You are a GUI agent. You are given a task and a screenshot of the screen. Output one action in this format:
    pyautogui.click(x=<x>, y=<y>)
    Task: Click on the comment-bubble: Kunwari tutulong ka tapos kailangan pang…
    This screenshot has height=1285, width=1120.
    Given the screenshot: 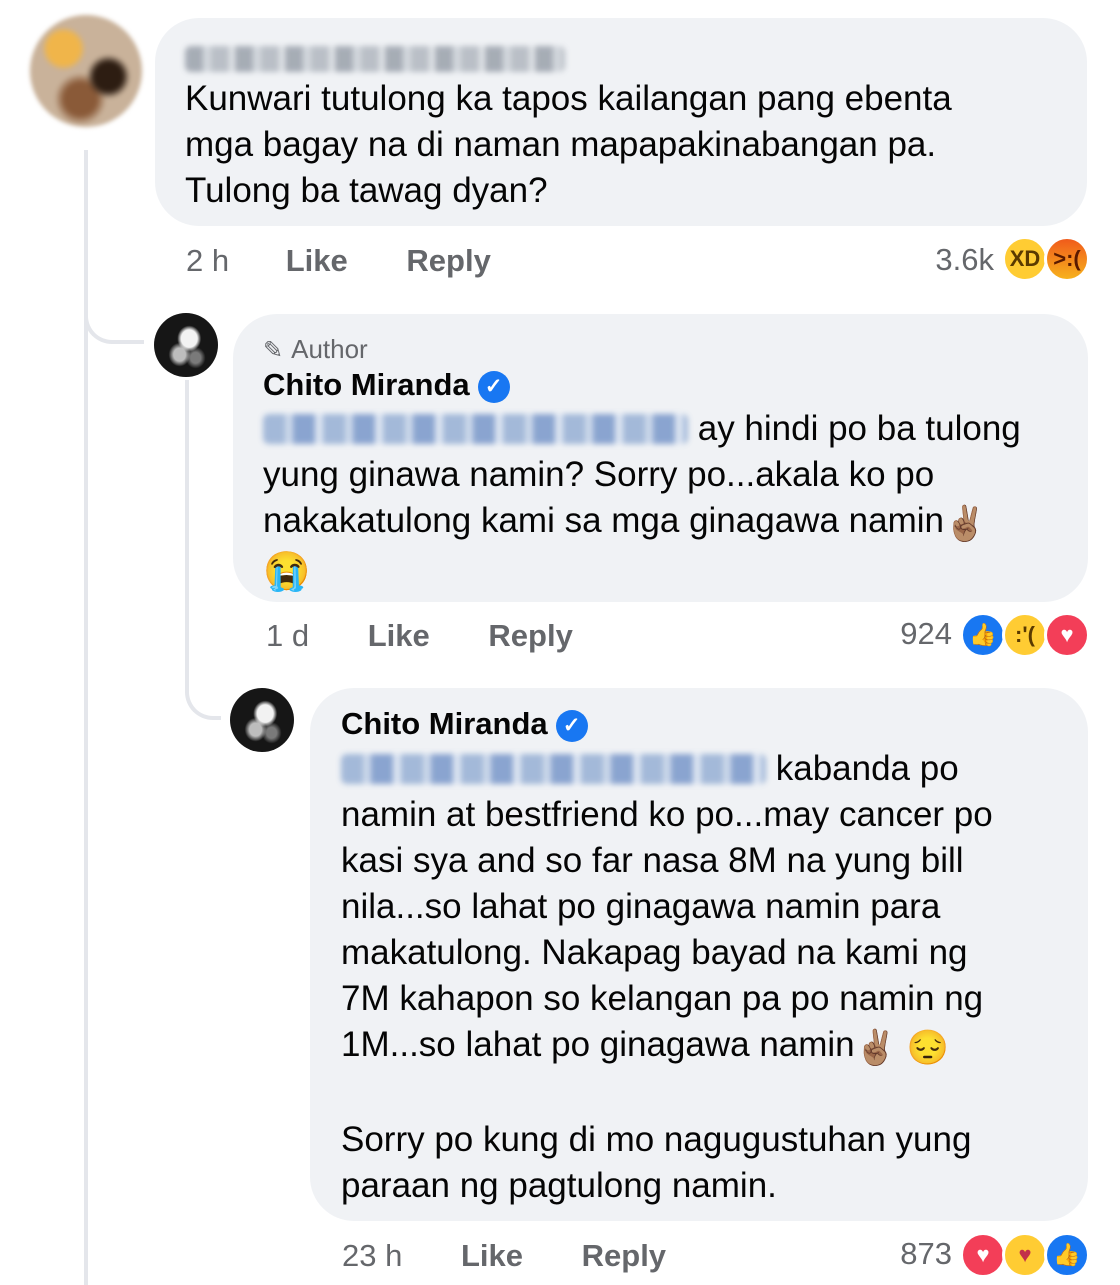 What is the action you would take?
    pyautogui.click(x=621, y=122)
    